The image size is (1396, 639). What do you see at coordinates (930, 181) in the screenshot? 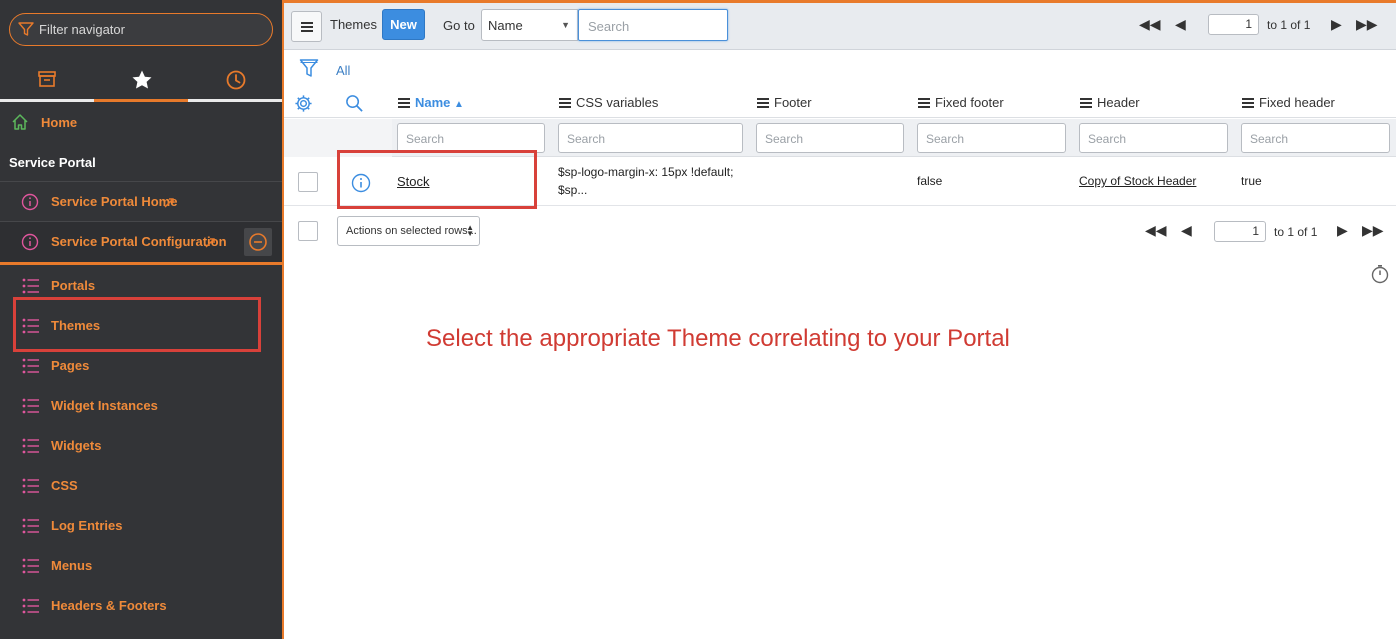
I see `cell-fixed-footer: false` at bounding box center [930, 181].